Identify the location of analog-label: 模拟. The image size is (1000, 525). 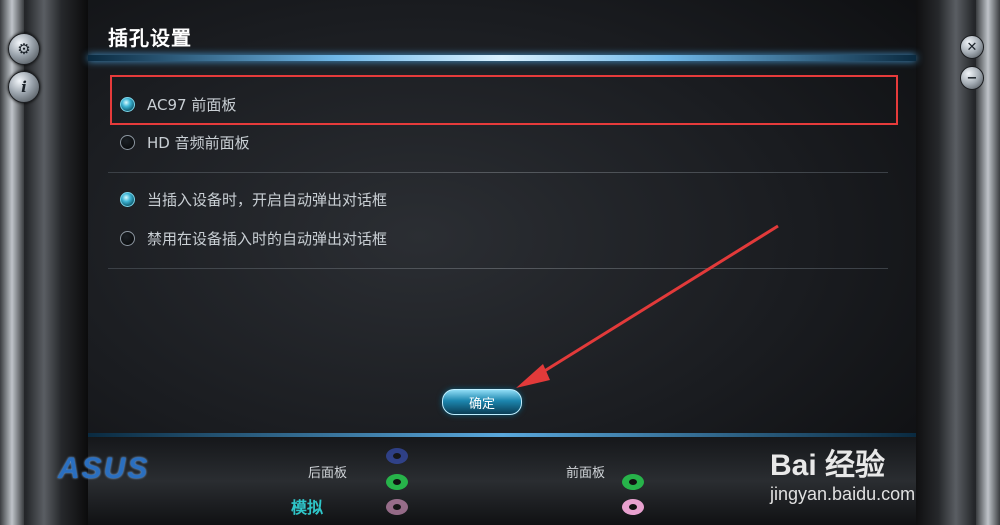
(307, 507).